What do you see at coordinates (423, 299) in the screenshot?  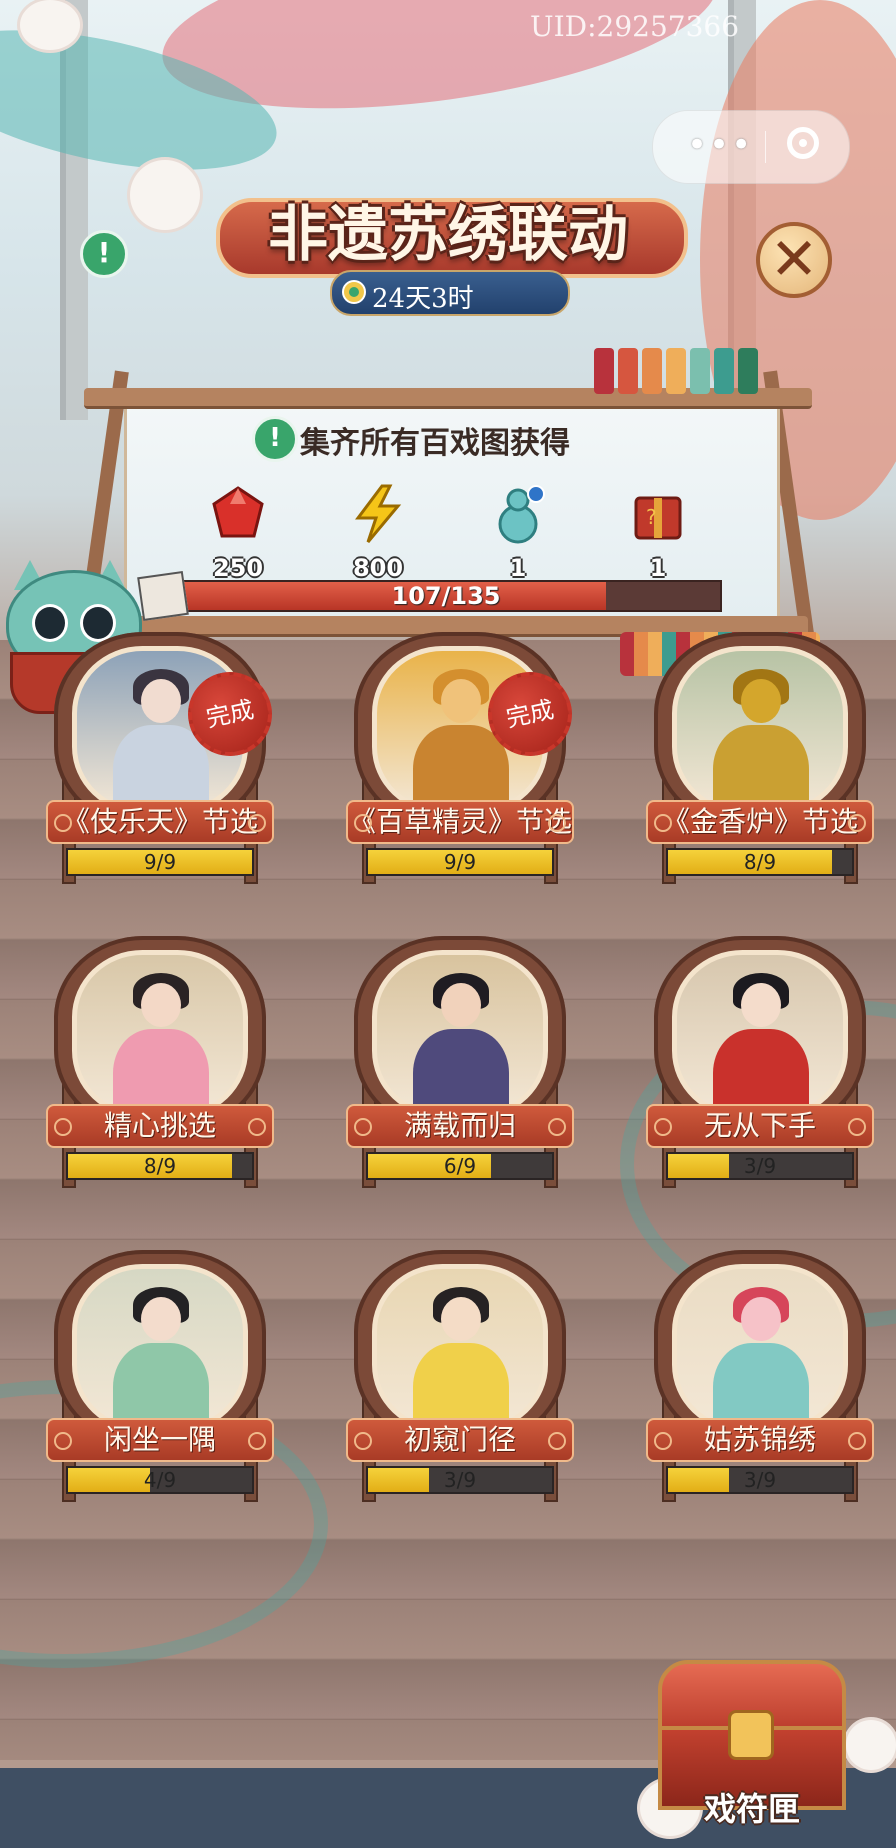 I see `countdown-text: 24天3时` at bounding box center [423, 299].